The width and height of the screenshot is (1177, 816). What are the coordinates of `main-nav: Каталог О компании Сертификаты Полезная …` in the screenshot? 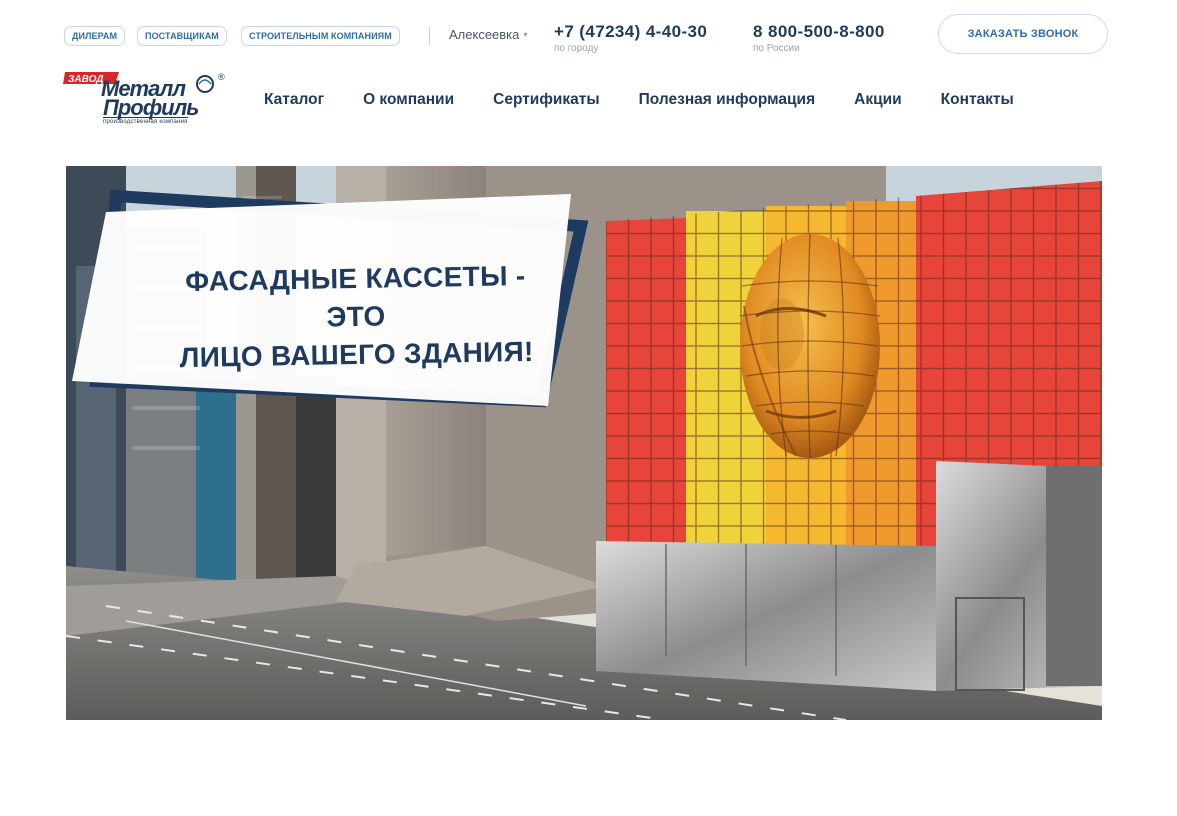 It's located at (639, 100).